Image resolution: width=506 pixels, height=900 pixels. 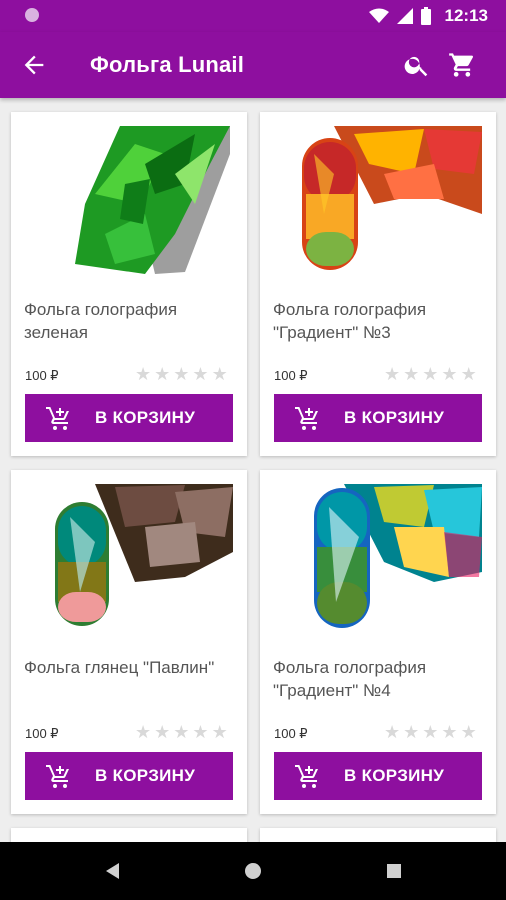 What do you see at coordinates (32, 15) in the screenshot?
I see `notification-dot-icon` at bounding box center [32, 15].